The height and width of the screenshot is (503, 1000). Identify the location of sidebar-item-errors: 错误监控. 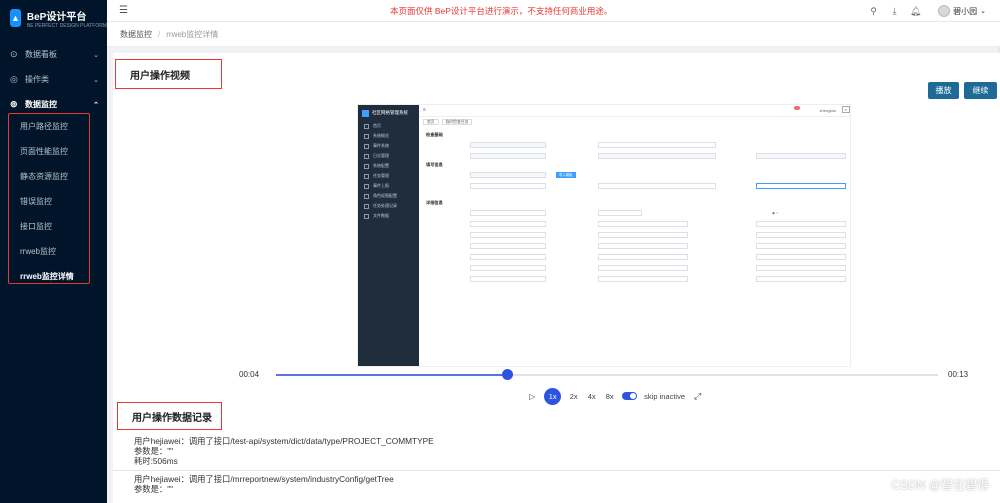
(49, 201).